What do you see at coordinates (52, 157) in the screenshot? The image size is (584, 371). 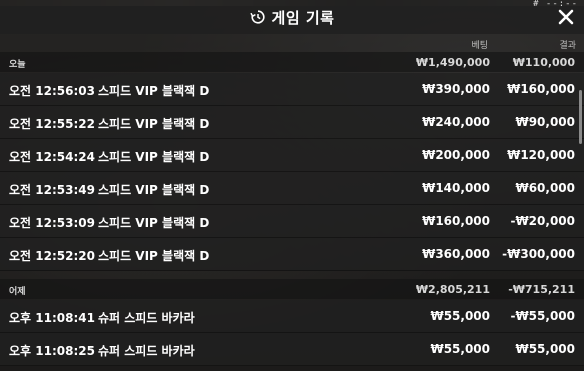 I see `row-time: 오전 12:54:24` at bounding box center [52, 157].